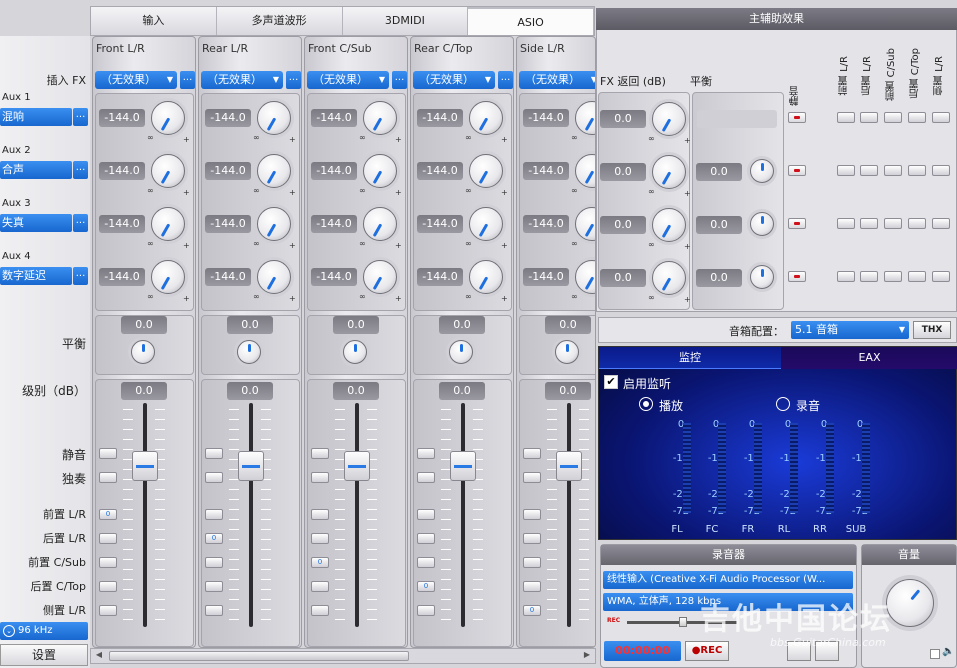  Describe the element at coordinates (707, 651) in the screenshot. I see `rec-button: ●REC` at that location.